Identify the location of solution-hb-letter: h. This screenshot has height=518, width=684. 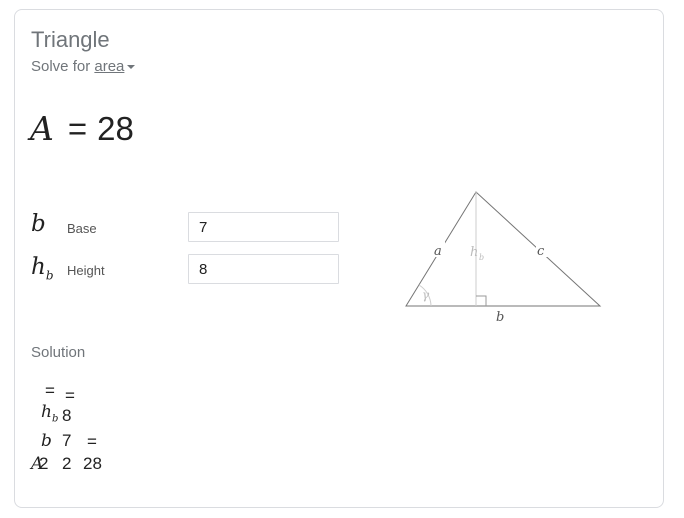
(46, 412).